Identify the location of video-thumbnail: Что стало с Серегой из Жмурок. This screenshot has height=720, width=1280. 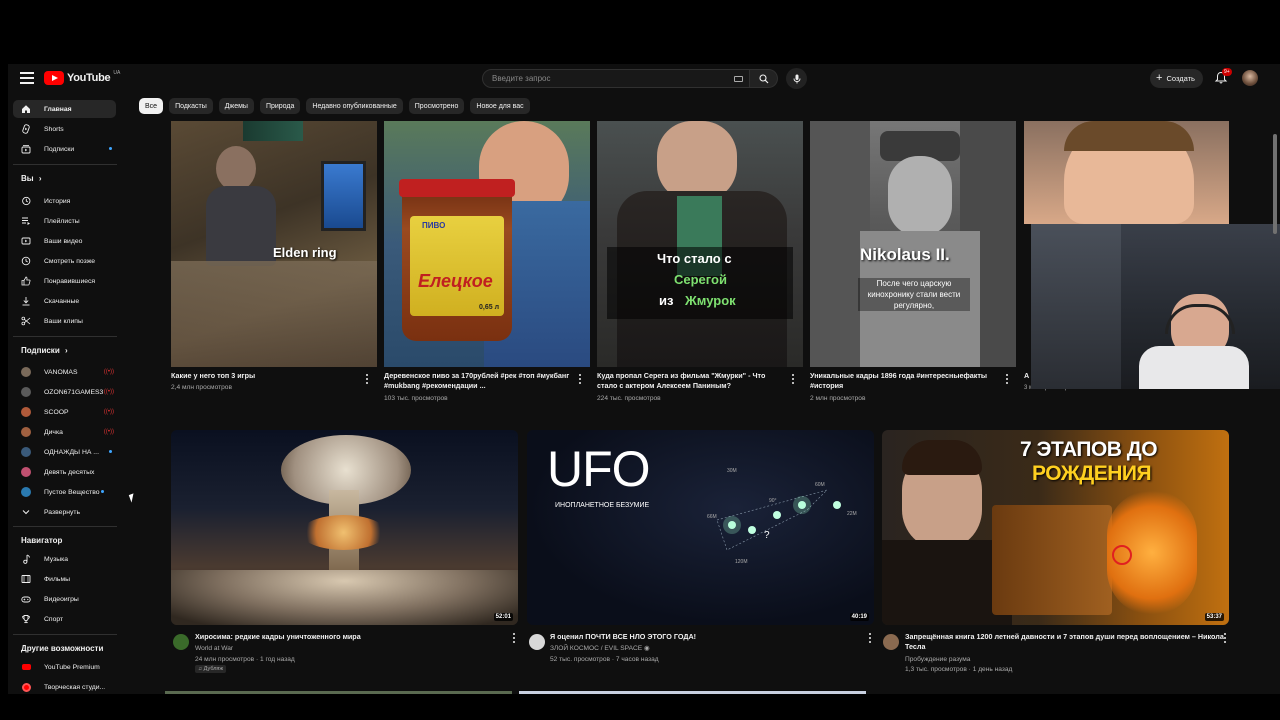
(700, 244).